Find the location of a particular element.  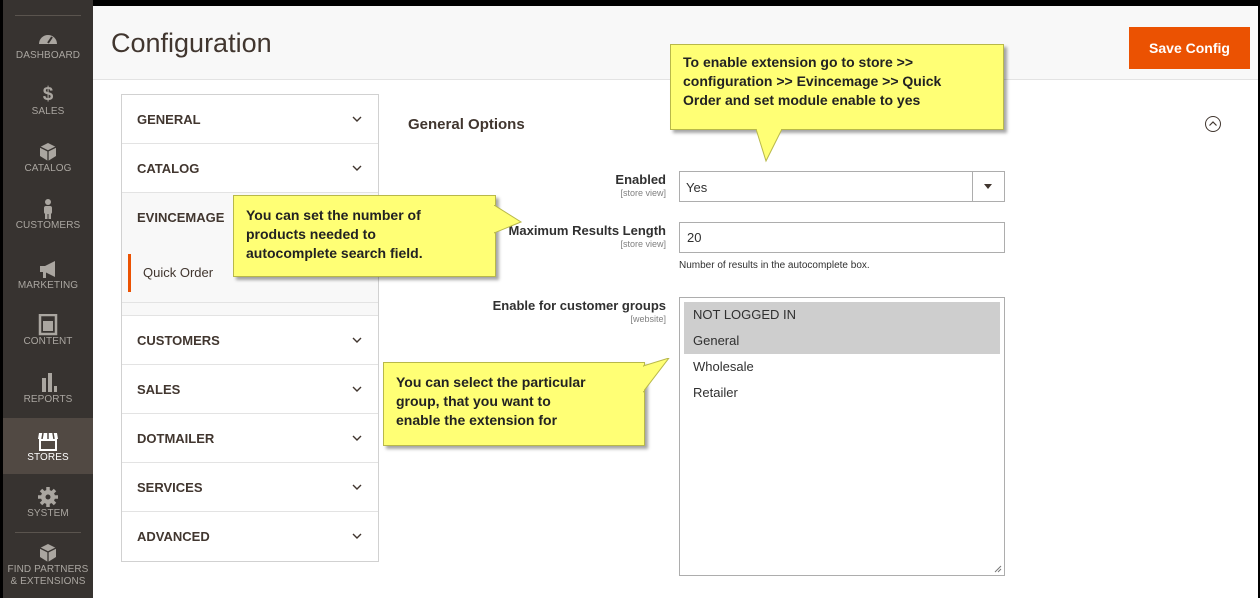

sidebar-item-customers: Customers is located at coordinates (48, 215).